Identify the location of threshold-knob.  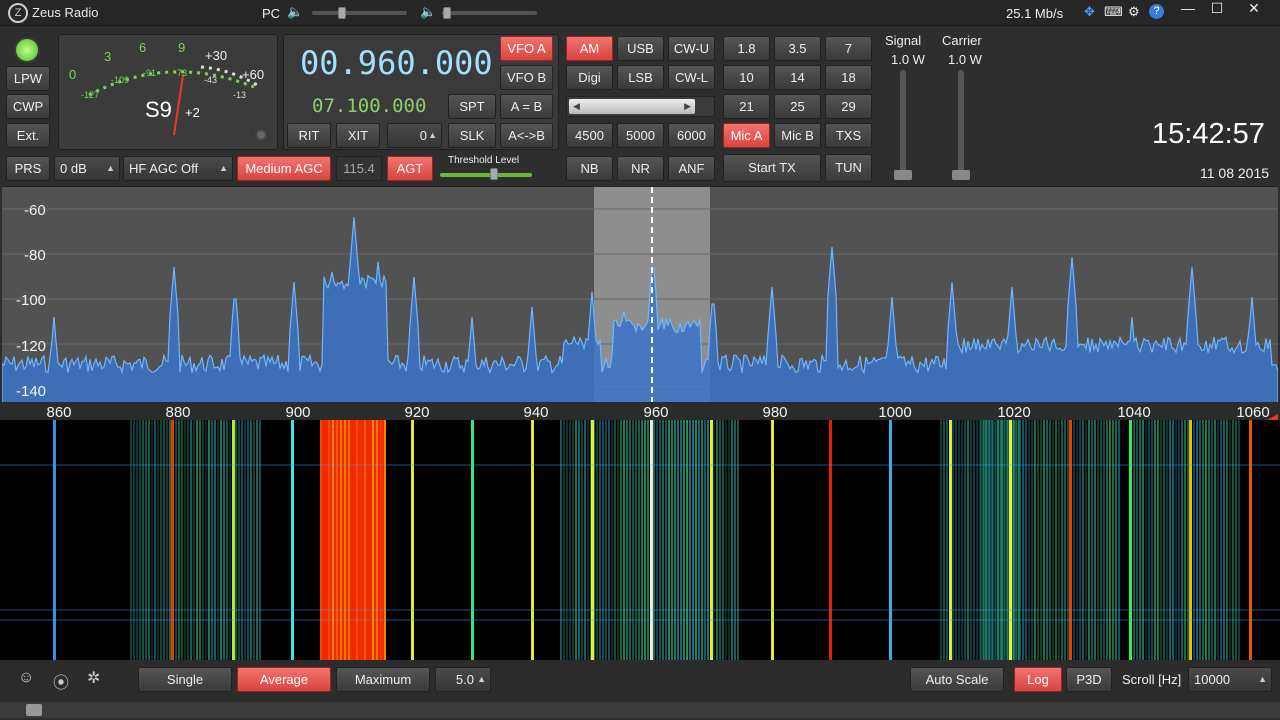
(494, 174).